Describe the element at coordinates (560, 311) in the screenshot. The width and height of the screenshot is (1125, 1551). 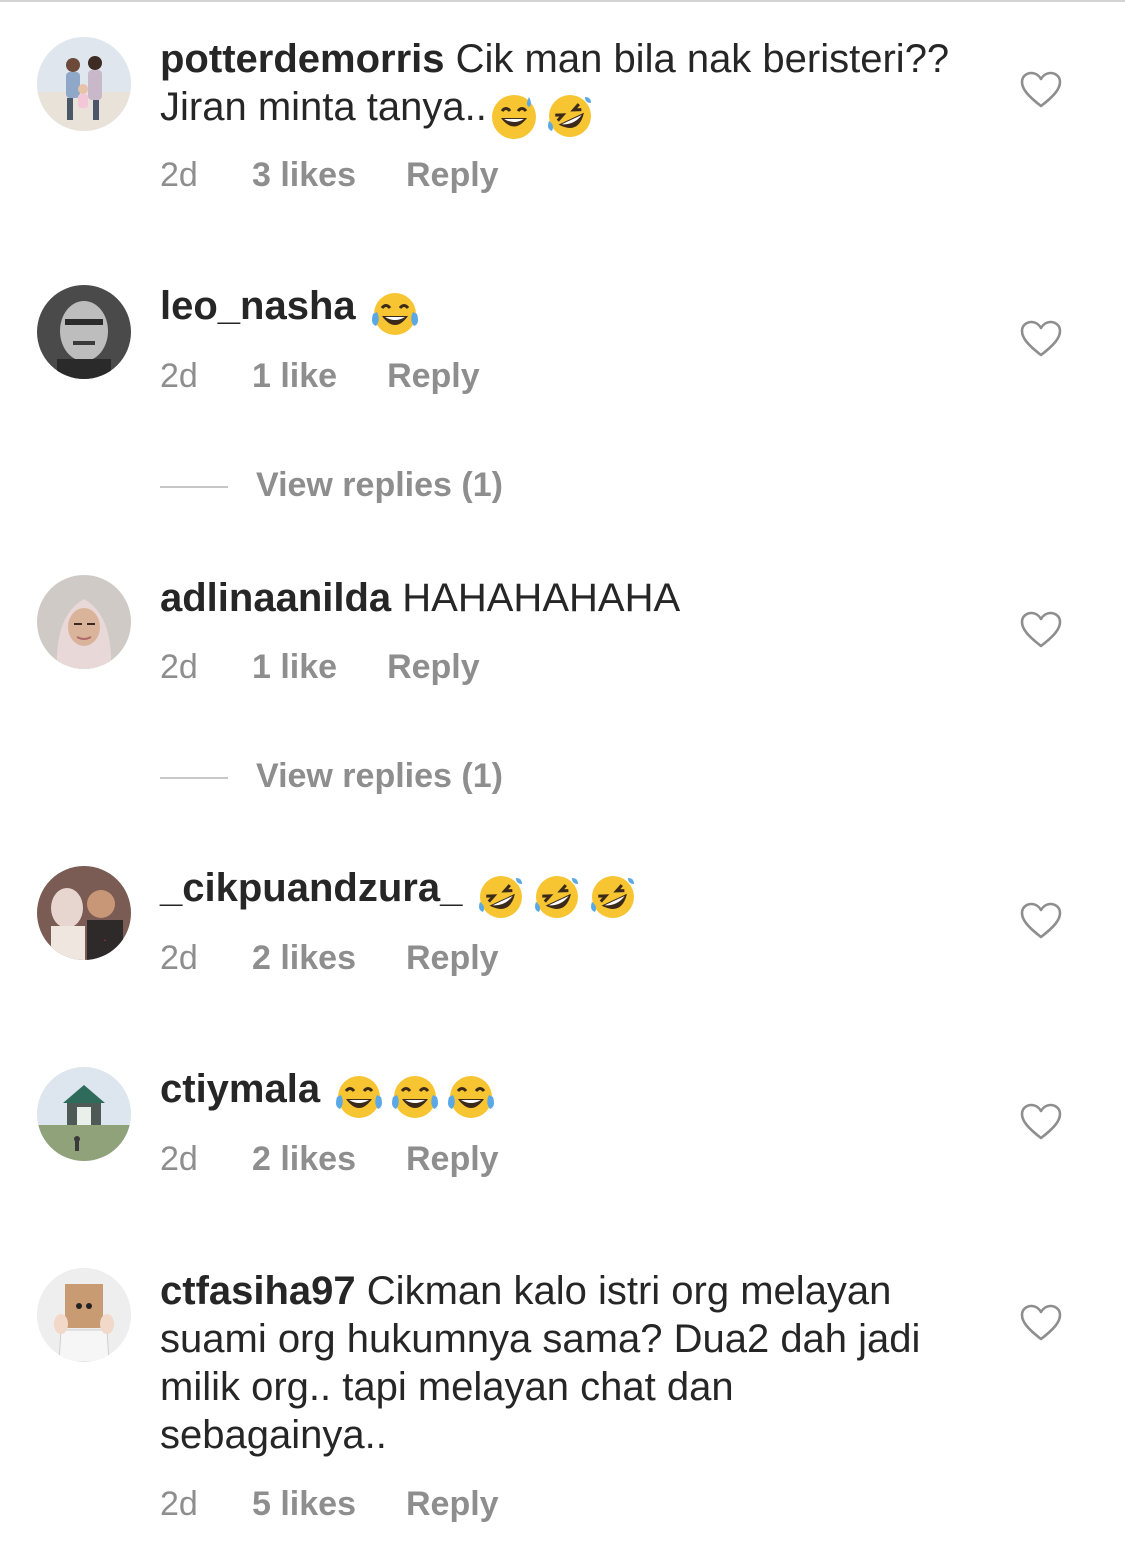
I see `comment-text: leo_nasha` at that location.